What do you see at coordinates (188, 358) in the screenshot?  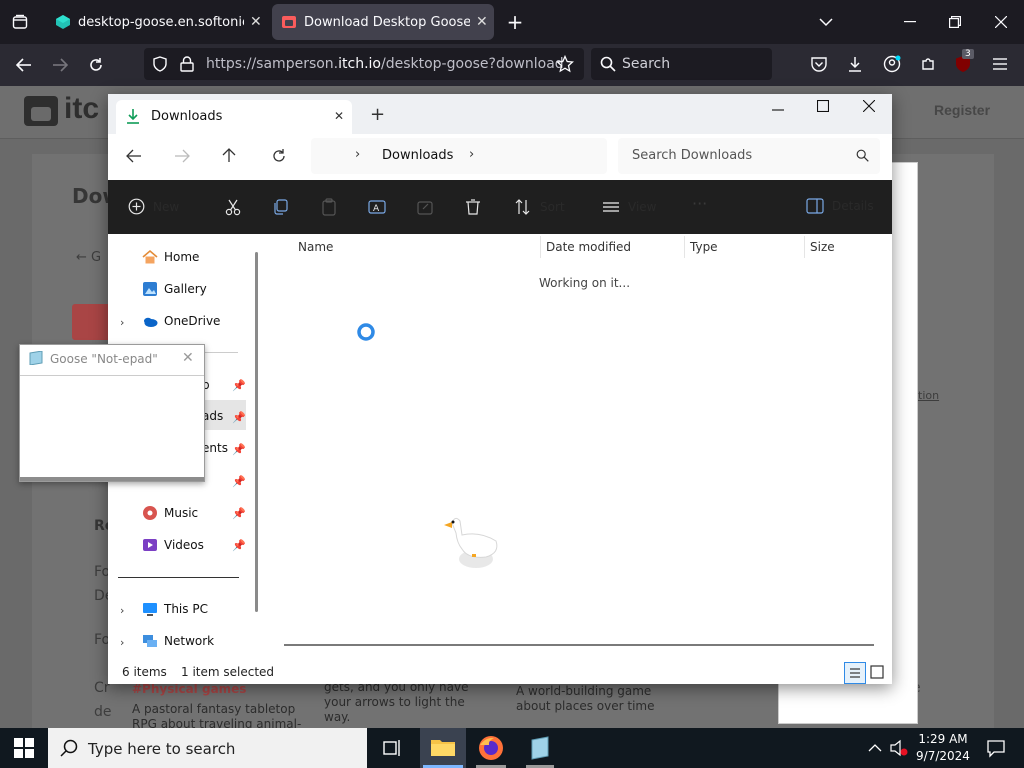 I see `close-icon: ✕` at bounding box center [188, 358].